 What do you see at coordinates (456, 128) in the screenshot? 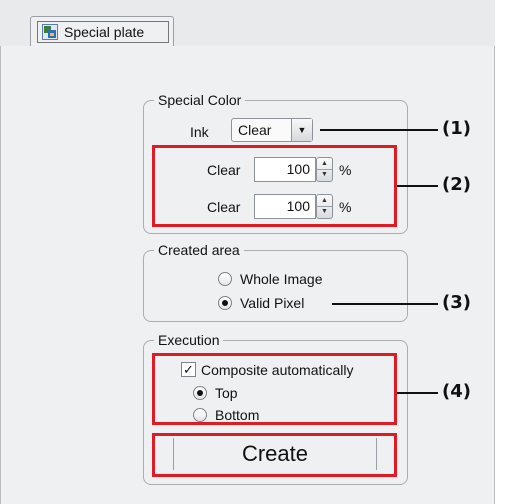
I see `callout-label-1: (1)` at bounding box center [456, 128].